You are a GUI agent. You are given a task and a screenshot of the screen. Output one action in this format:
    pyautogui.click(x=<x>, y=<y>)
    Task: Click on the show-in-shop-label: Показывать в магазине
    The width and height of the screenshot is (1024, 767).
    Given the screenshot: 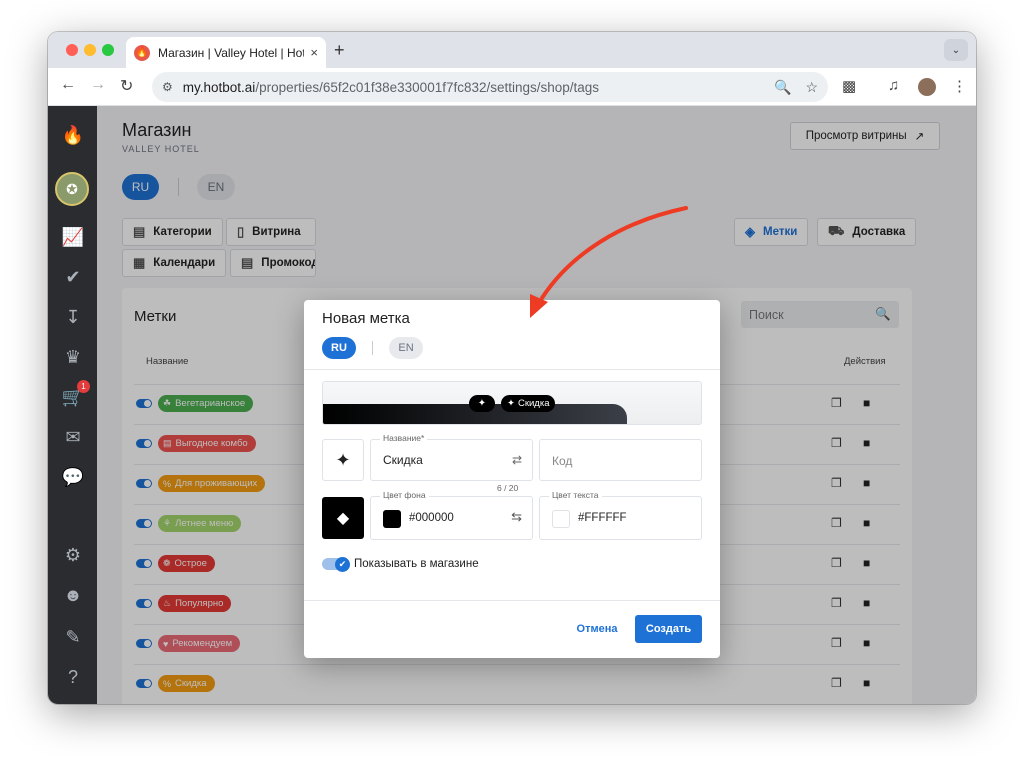 What is the action you would take?
    pyautogui.click(x=416, y=564)
    